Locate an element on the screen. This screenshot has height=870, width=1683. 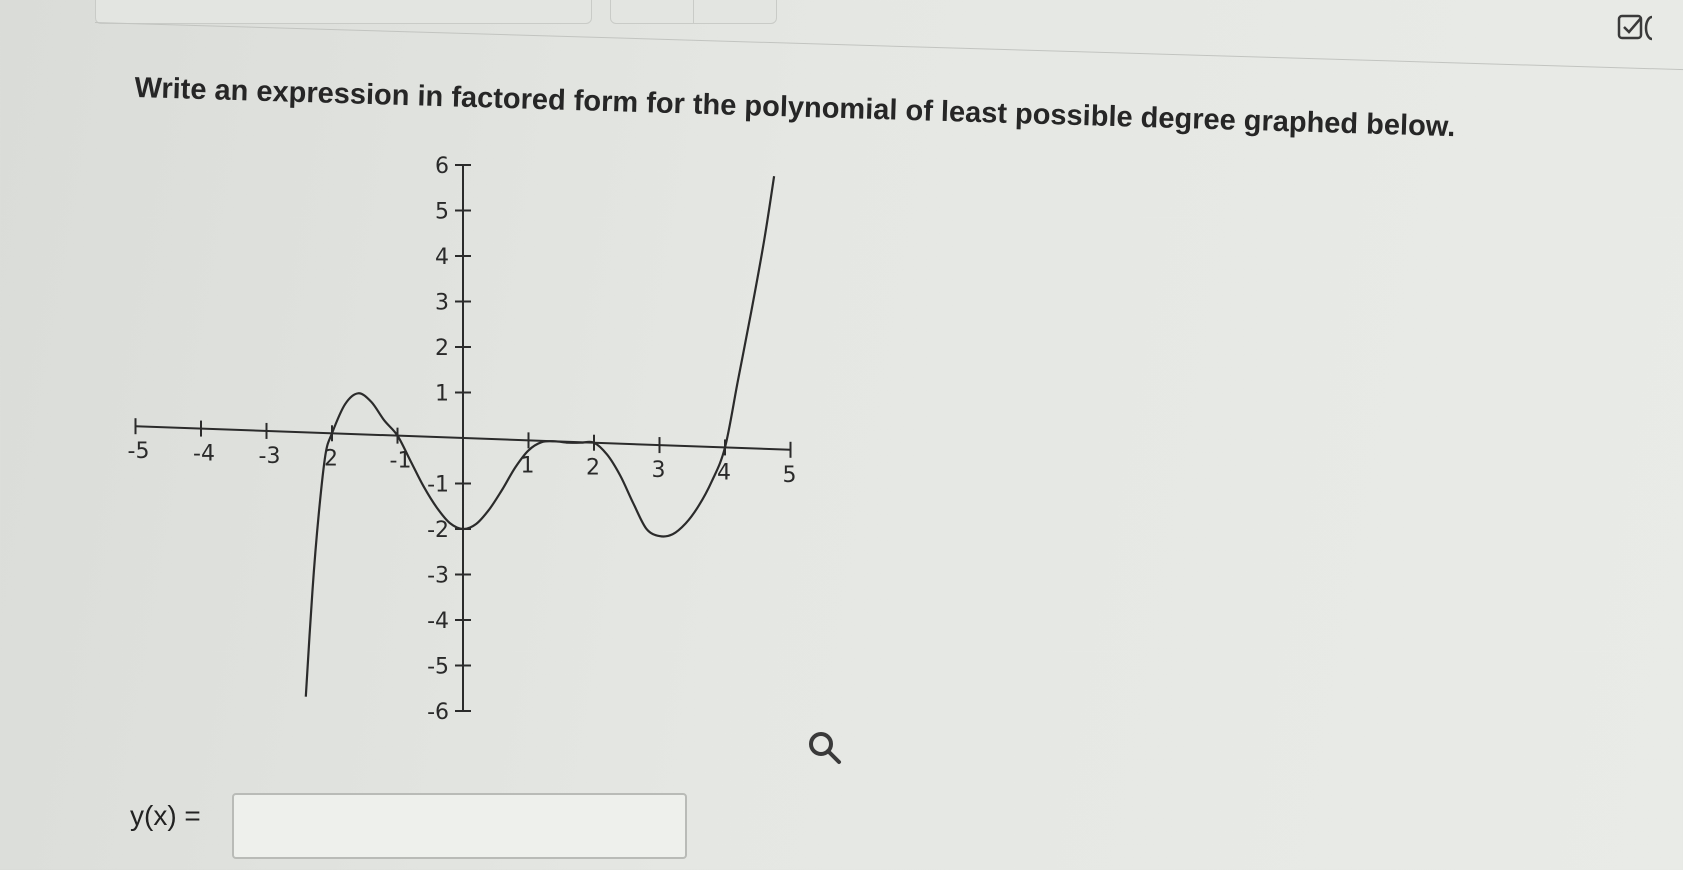
x-tick-label: -1 is located at coordinates (401, 461).